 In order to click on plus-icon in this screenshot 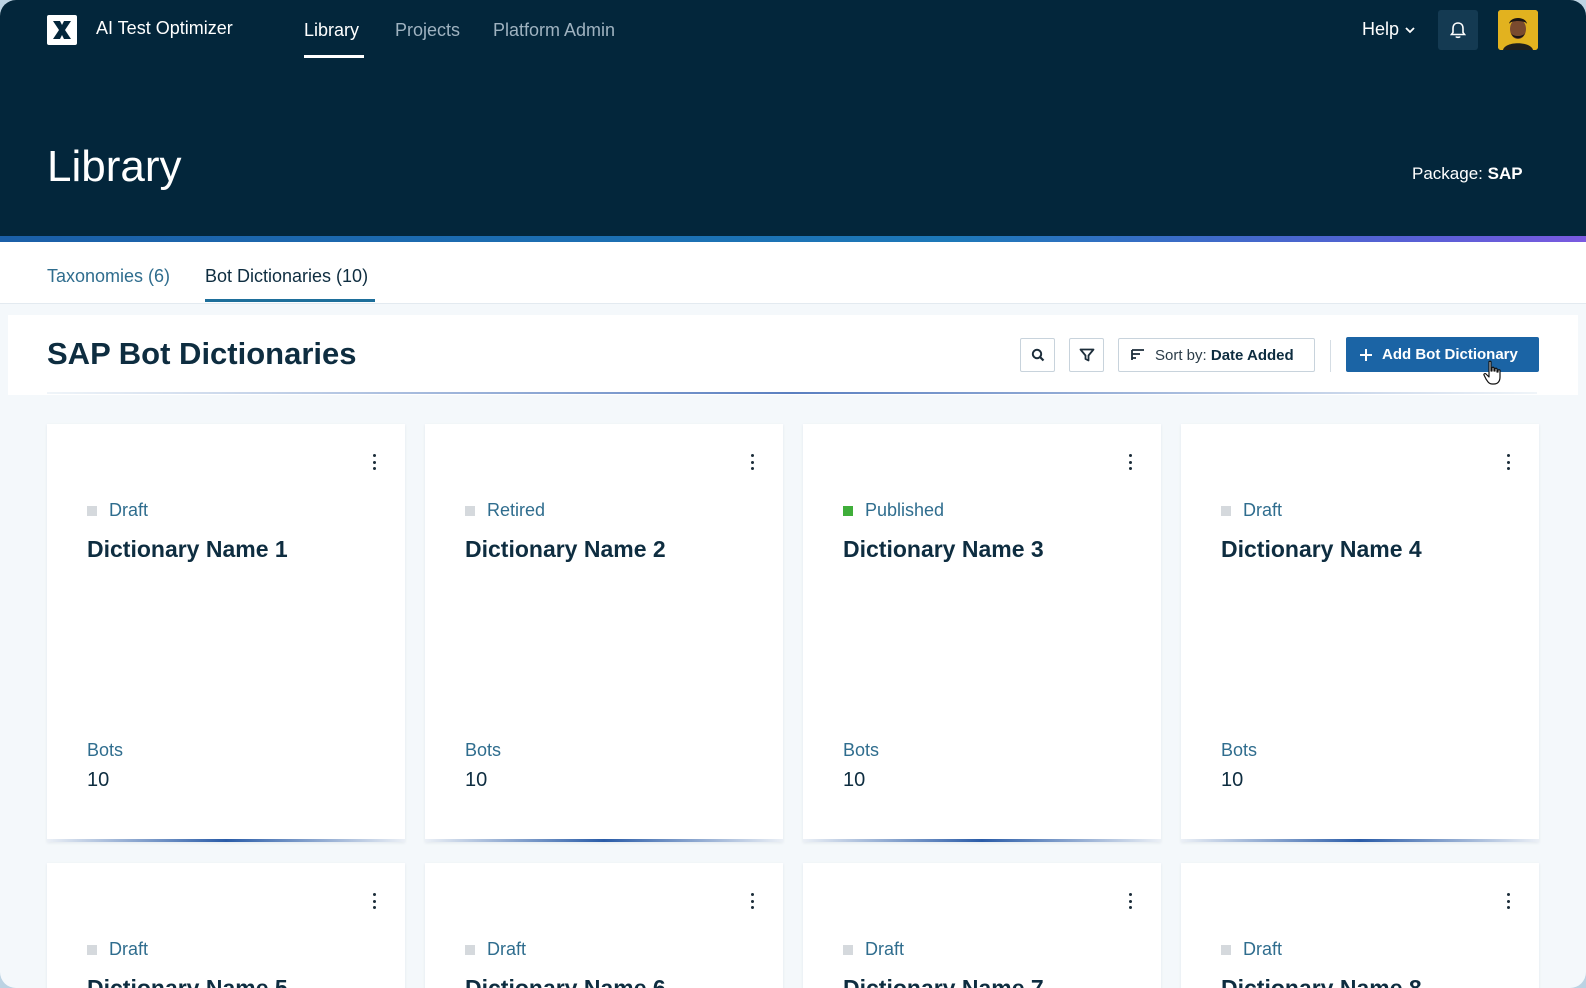, I will do `click(1366, 354)`.